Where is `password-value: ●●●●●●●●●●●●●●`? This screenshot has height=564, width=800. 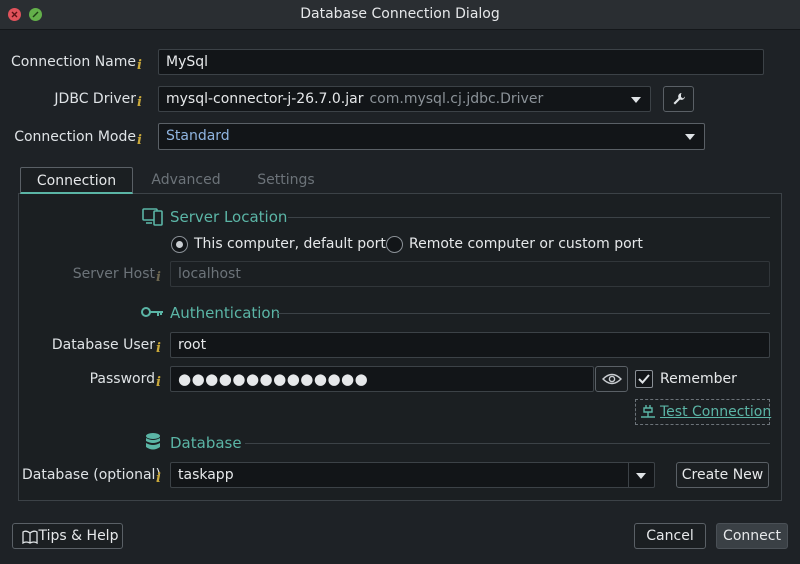
password-value: ●●●●●●●●●●●●●● is located at coordinates (273, 379).